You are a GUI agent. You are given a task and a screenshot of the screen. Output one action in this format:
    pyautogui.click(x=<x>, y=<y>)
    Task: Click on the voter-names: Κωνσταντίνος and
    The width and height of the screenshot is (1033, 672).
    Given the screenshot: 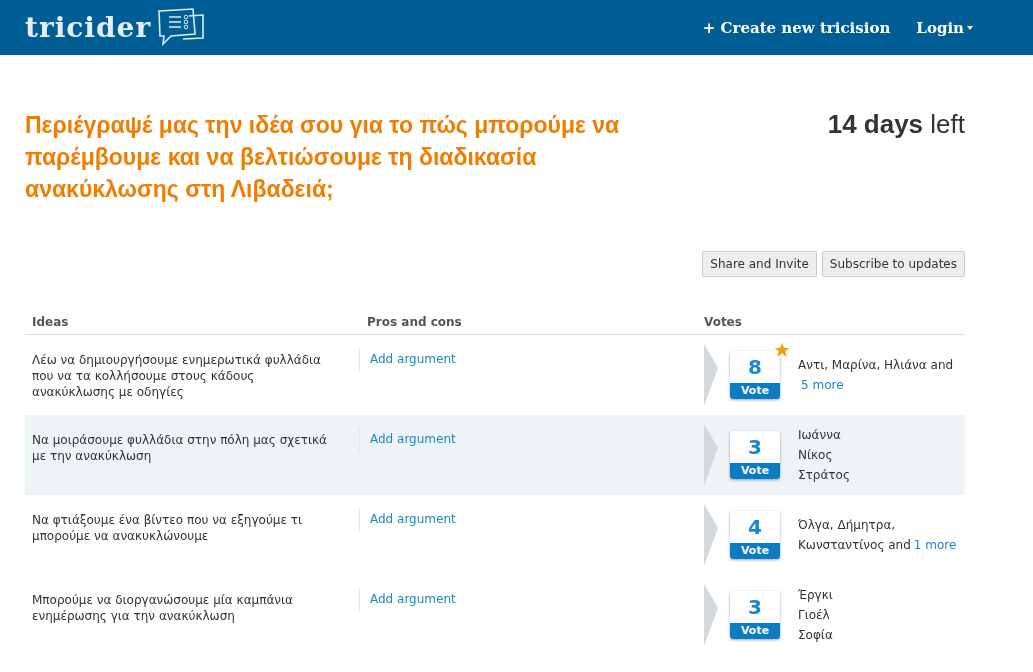 What is the action you would take?
    pyautogui.click(x=854, y=545)
    